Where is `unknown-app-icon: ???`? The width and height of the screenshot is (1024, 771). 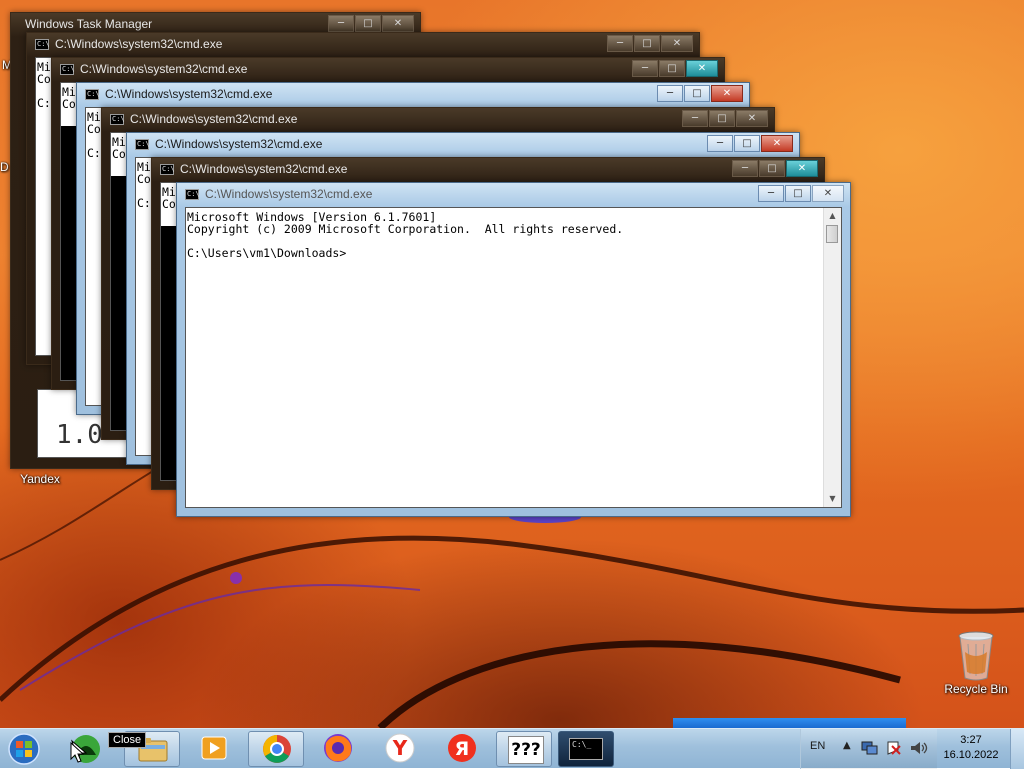 unknown-app-icon: ??? is located at coordinates (526, 750).